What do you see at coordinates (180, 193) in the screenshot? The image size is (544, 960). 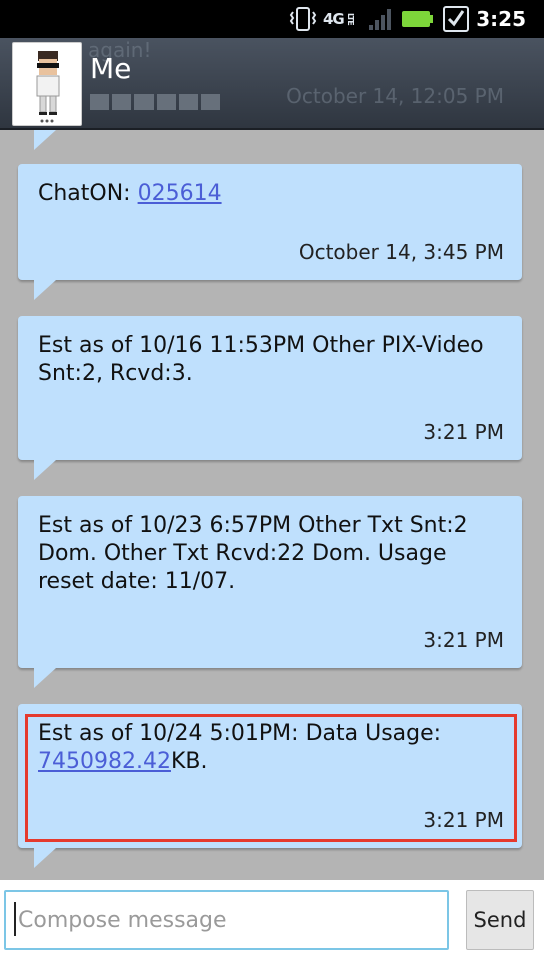 I see `message-link: 025614` at bounding box center [180, 193].